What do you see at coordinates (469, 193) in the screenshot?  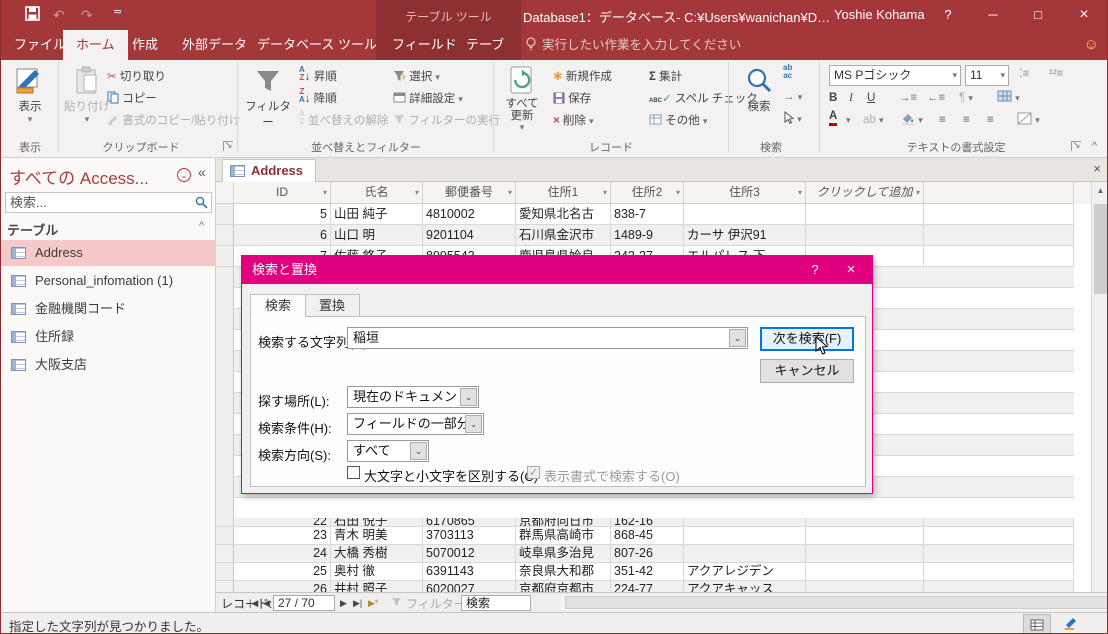 I see `column-header-postal: 郵便番号 ▾` at bounding box center [469, 193].